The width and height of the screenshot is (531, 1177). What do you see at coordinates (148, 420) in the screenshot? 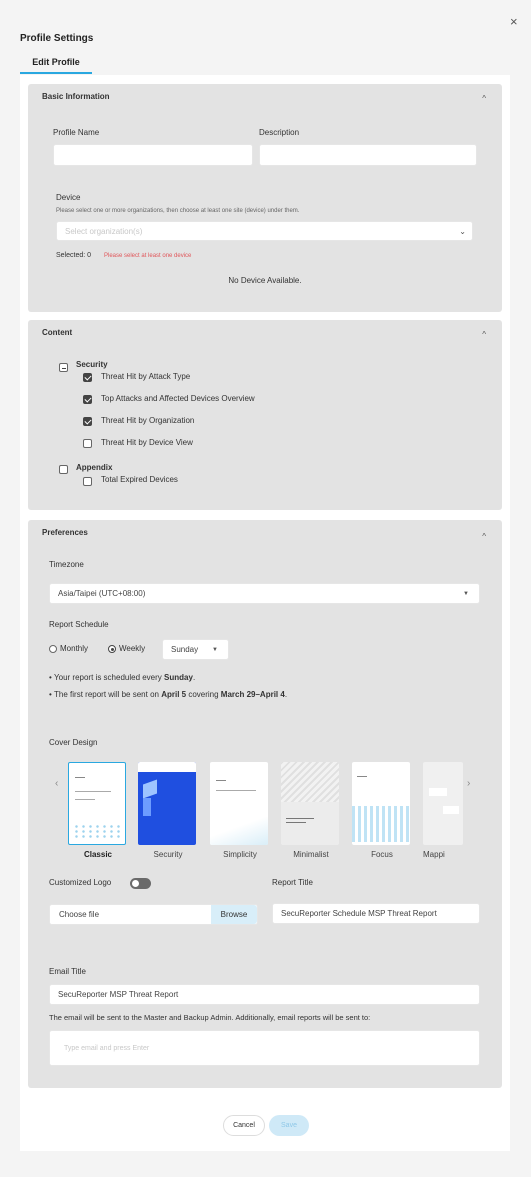
I see `content-item-label: Threat Hit by Organization` at bounding box center [148, 420].